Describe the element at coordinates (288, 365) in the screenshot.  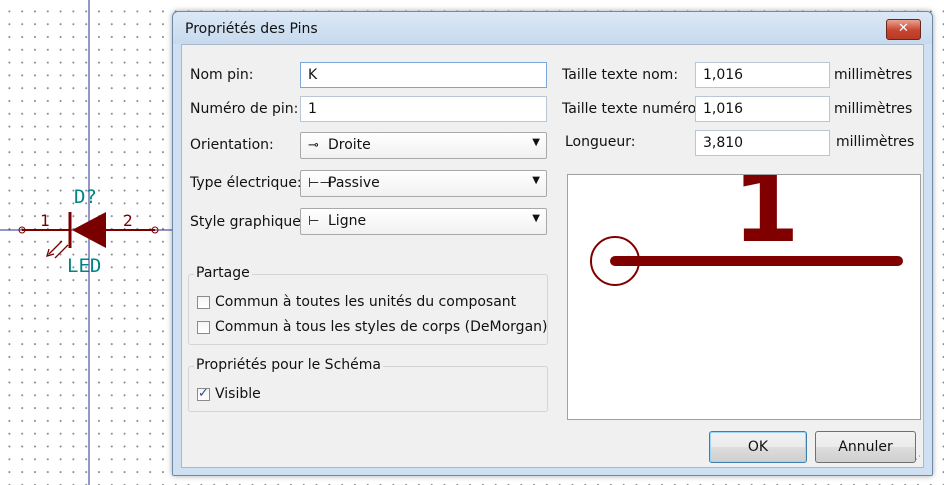
I see `schematic-properties-title: Propriétés pour le Schéma` at that location.